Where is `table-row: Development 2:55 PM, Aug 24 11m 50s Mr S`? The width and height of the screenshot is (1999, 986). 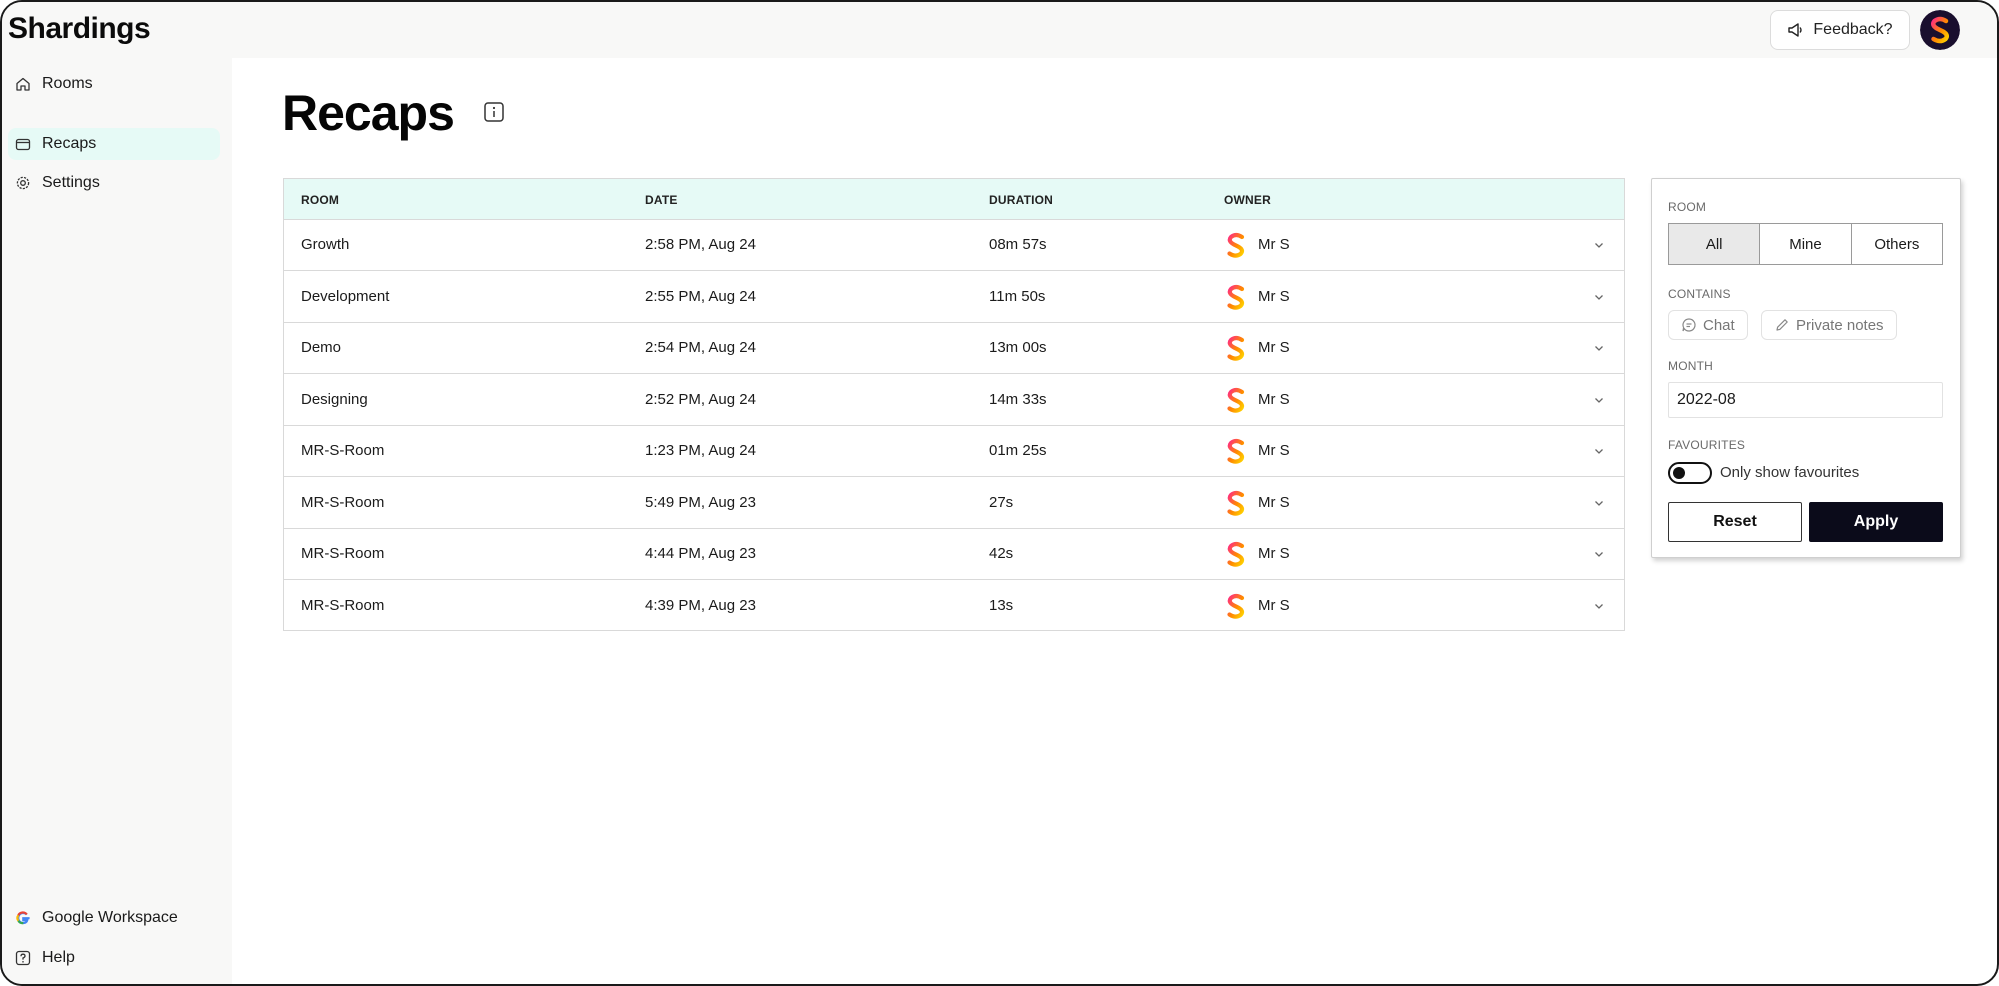
table-row: Development 2:55 PM, Aug 24 11m 50s Mr S is located at coordinates (954, 297).